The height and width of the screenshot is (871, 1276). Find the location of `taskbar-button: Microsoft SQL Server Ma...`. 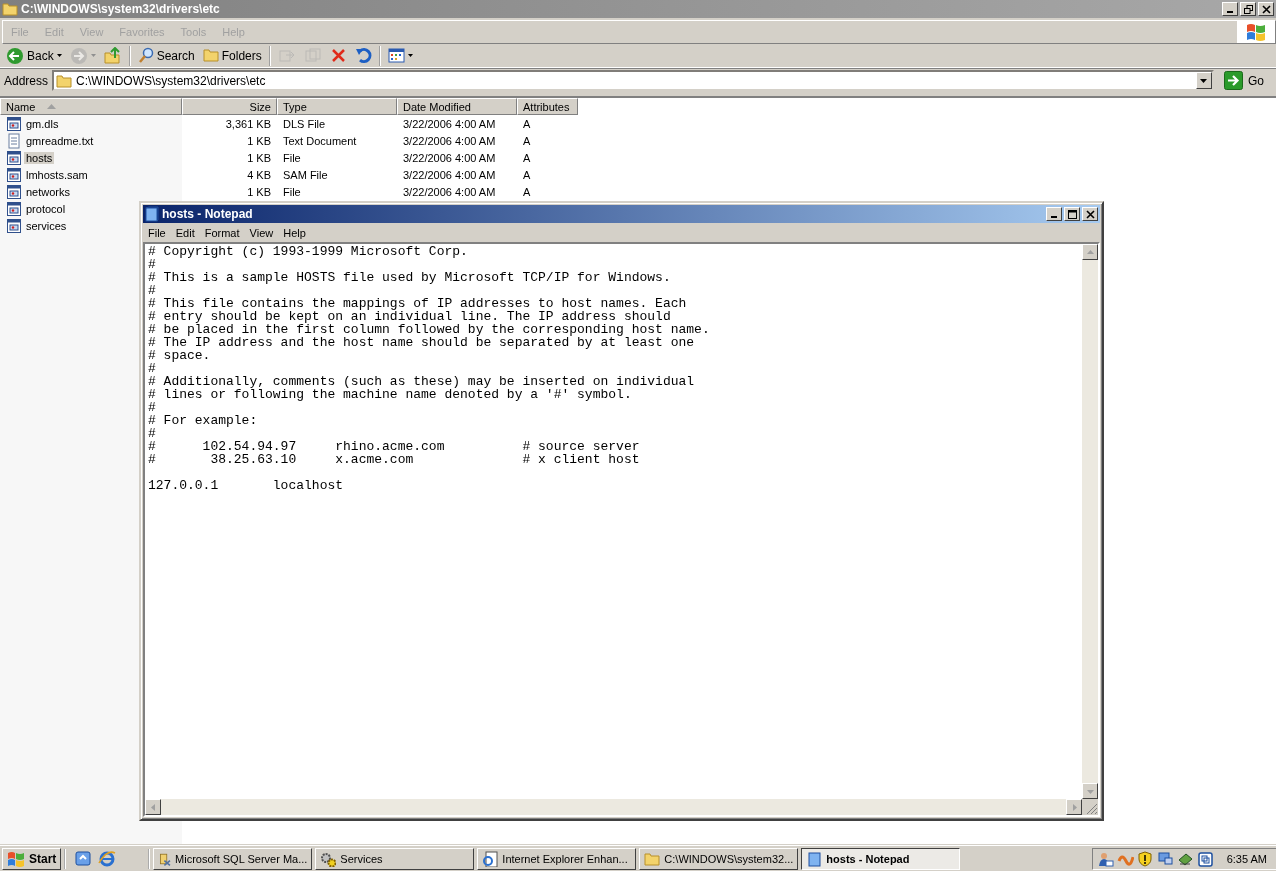

taskbar-button: Microsoft SQL Server Ma... is located at coordinates (233, 859).